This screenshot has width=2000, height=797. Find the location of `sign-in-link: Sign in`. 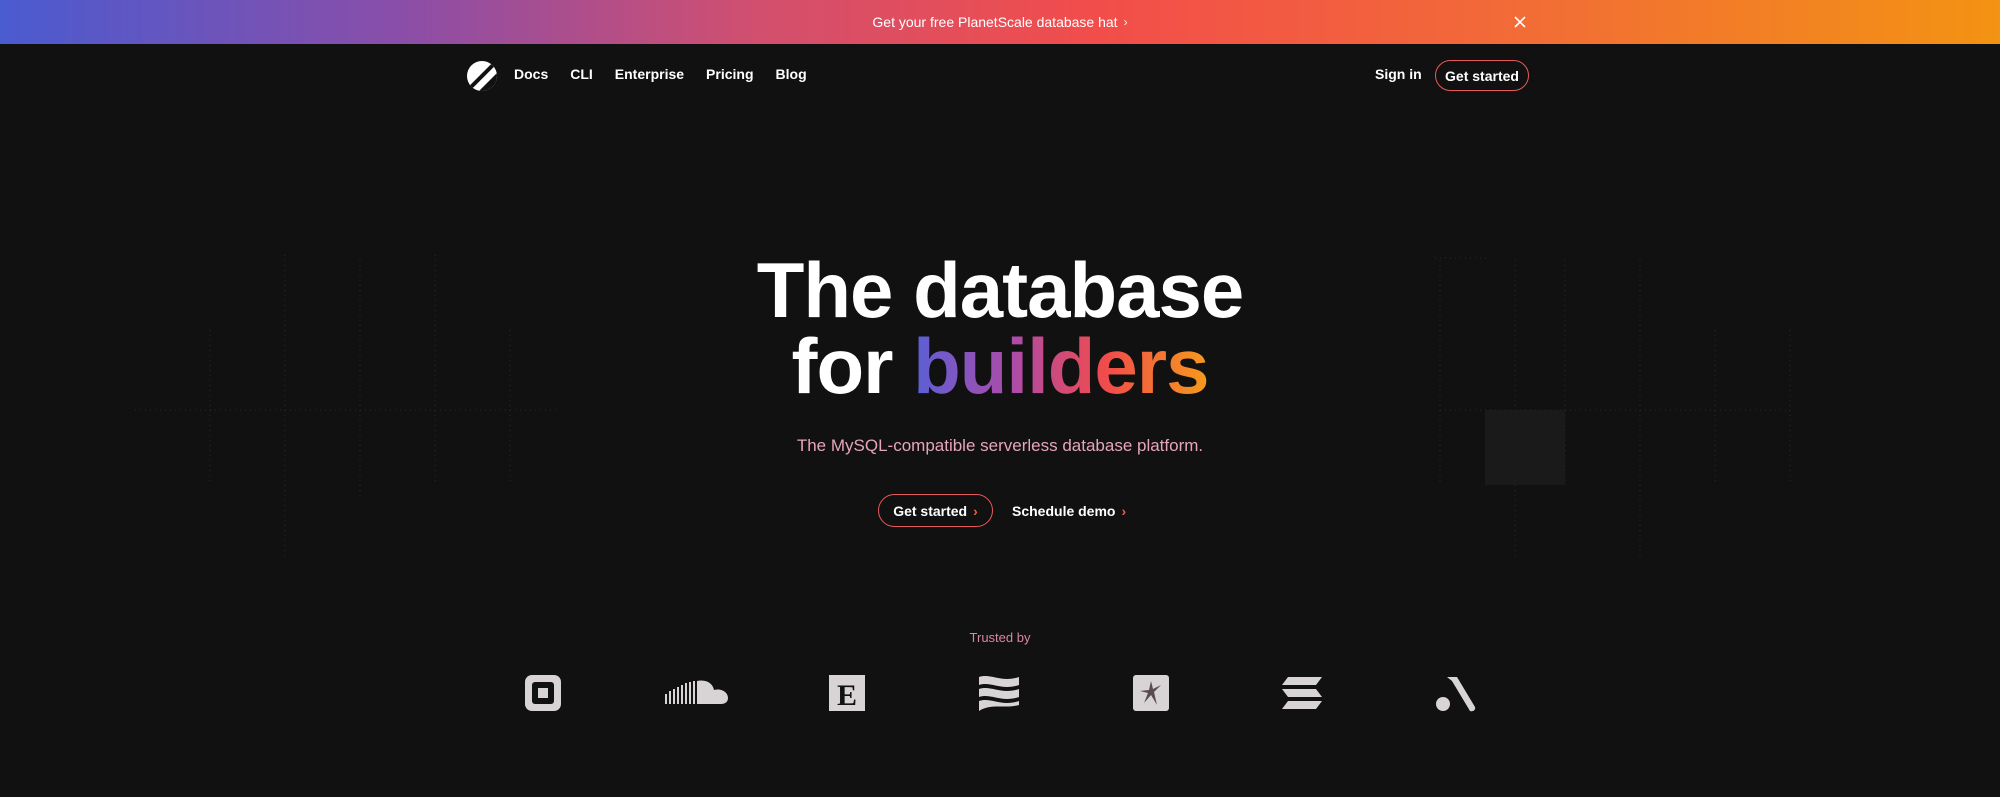

sign-in-link: Sign in is located at coordinates (1398, 74).